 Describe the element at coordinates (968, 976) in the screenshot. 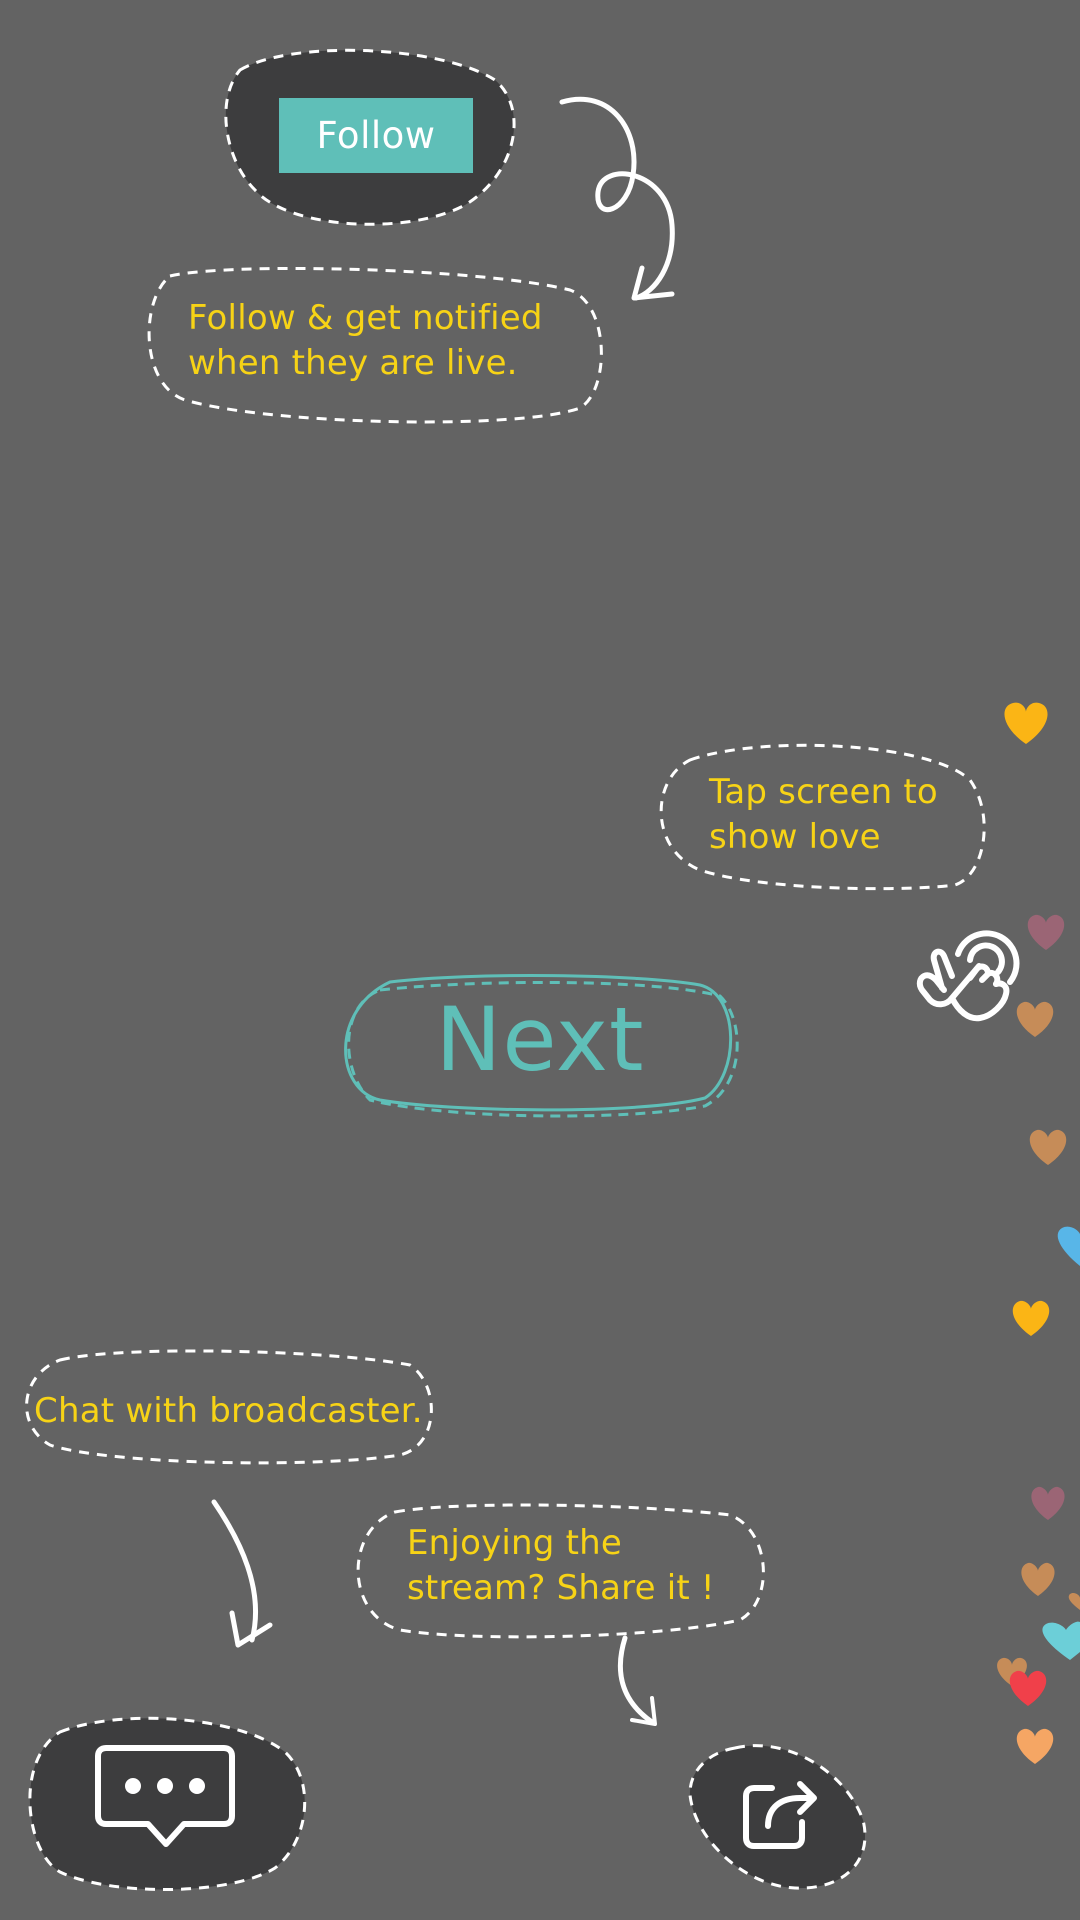

I see `tap-hand-icon` at that location.